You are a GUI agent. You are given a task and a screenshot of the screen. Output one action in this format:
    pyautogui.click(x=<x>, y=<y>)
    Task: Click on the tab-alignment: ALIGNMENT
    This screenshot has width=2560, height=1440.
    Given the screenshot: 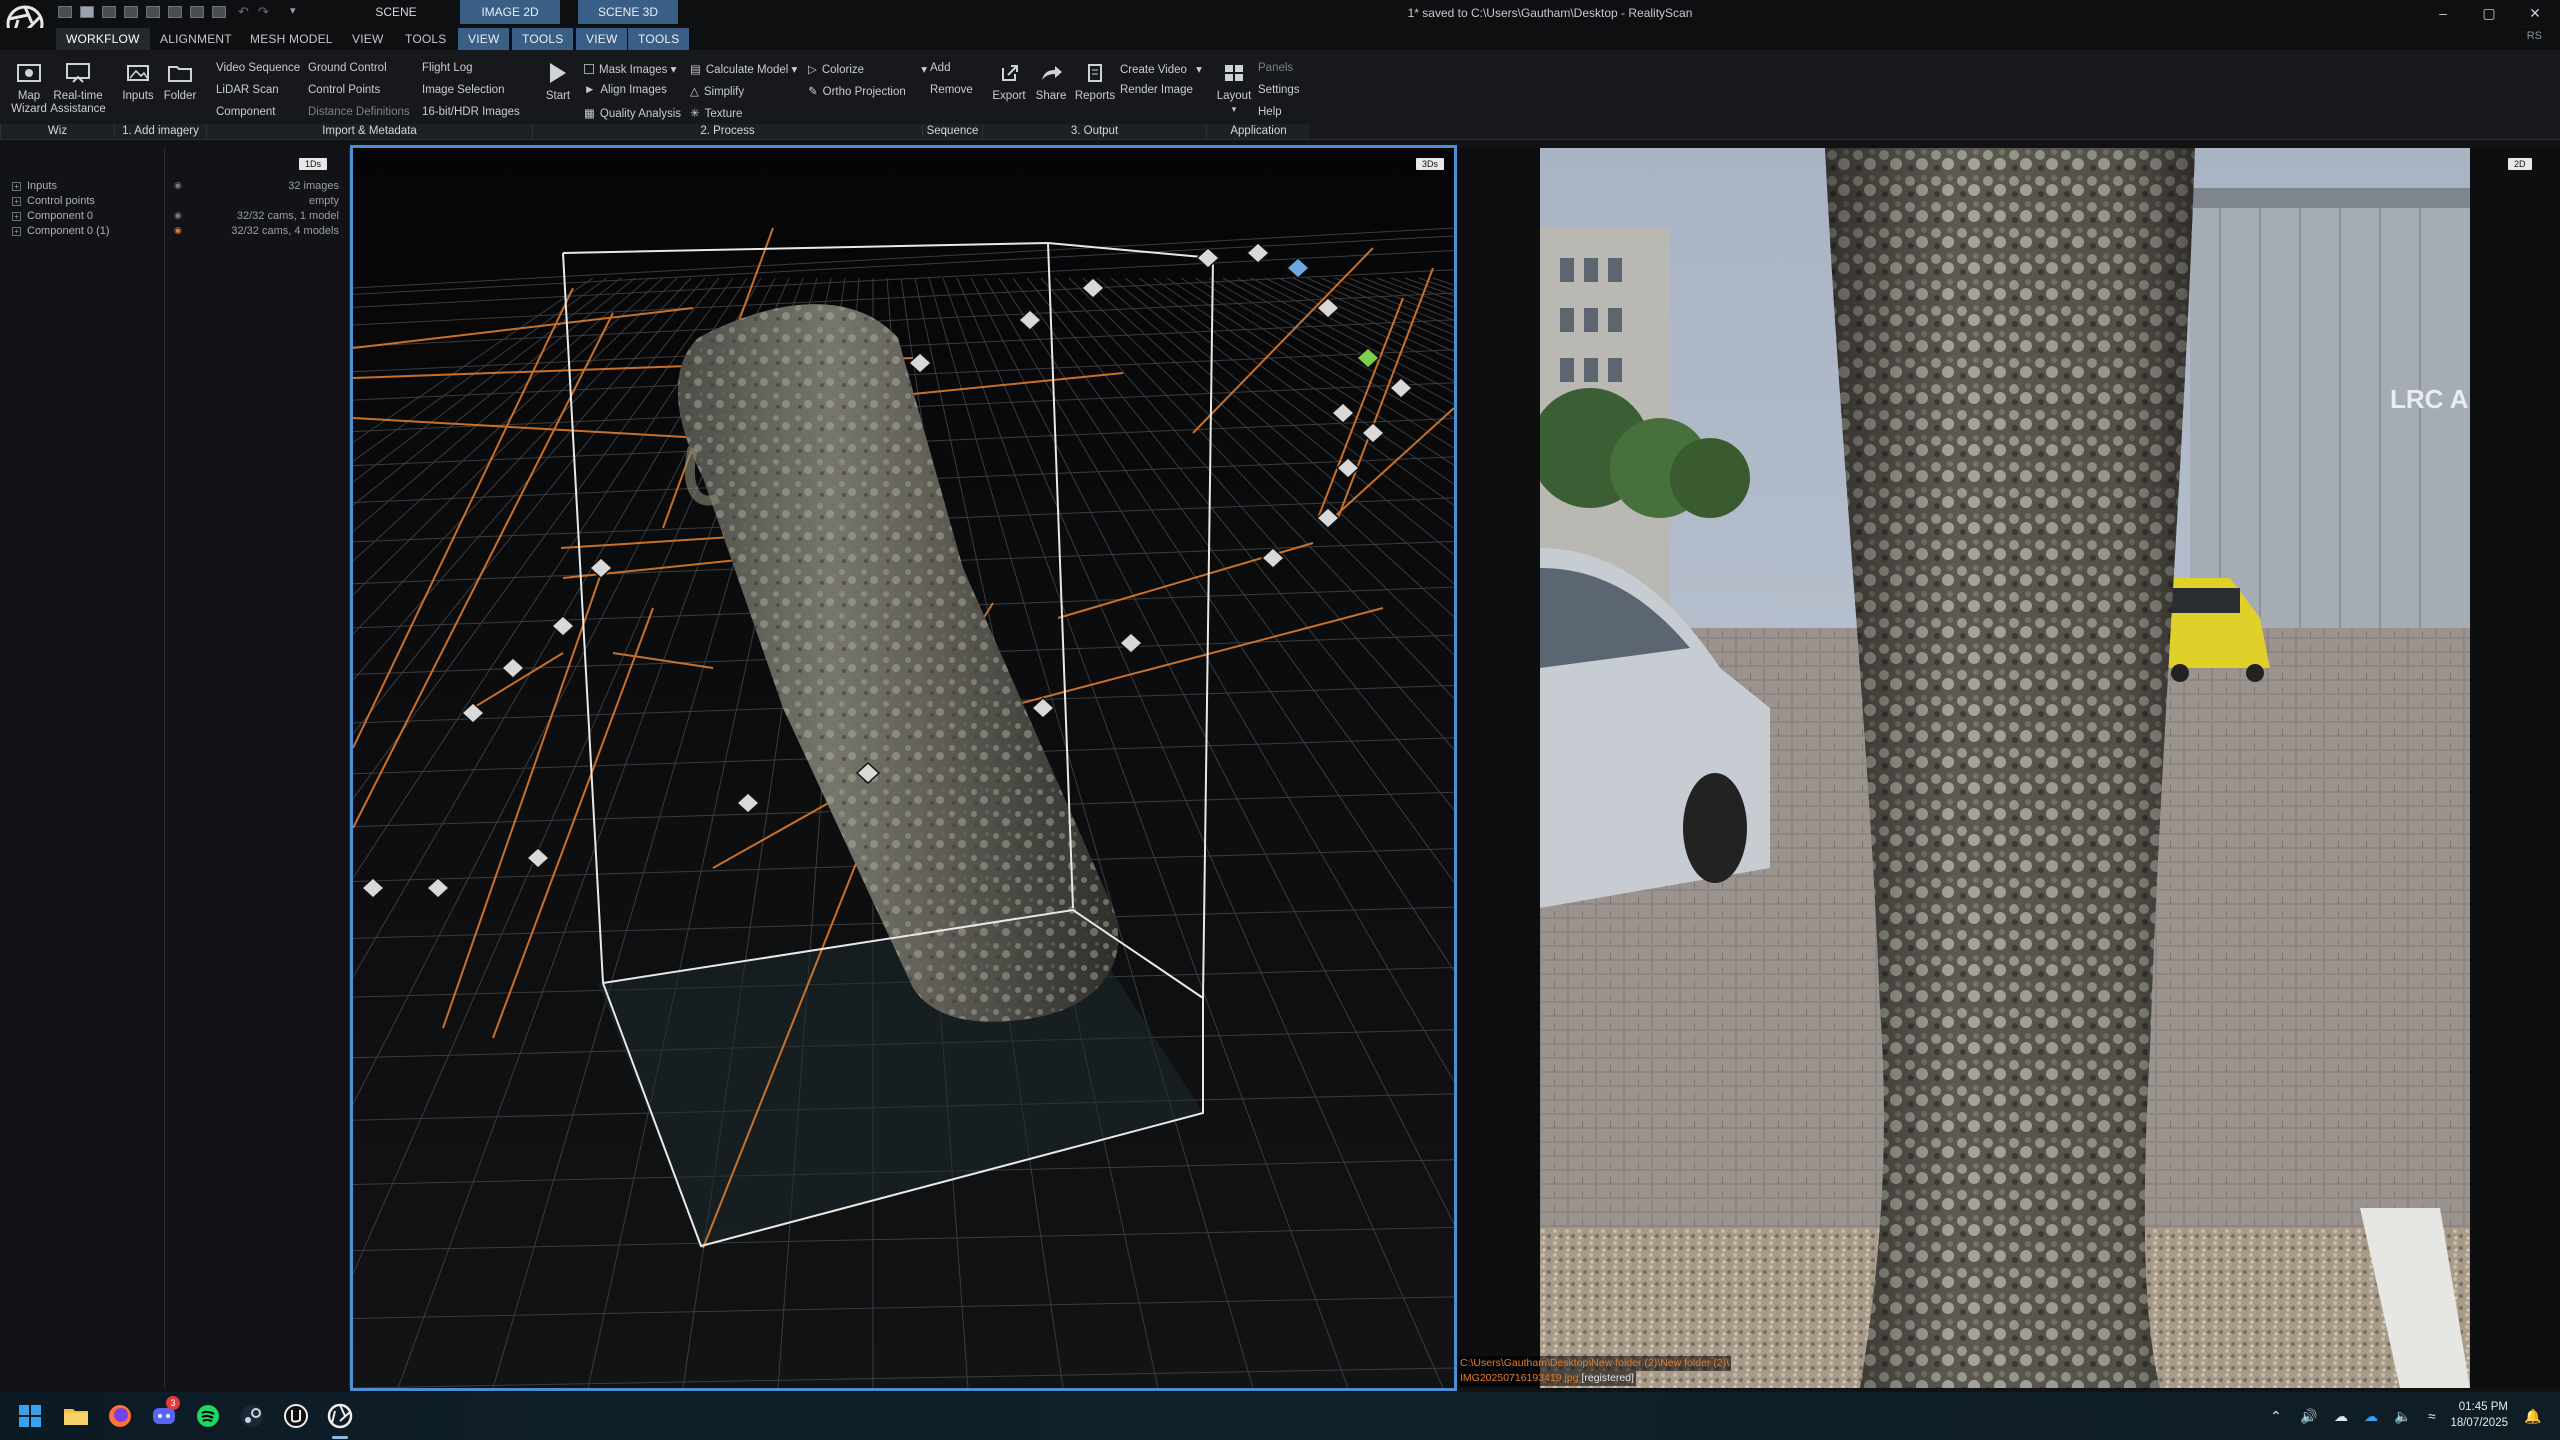 What is the action you would take?
    pyautogui.click(x=196, y=39)
    